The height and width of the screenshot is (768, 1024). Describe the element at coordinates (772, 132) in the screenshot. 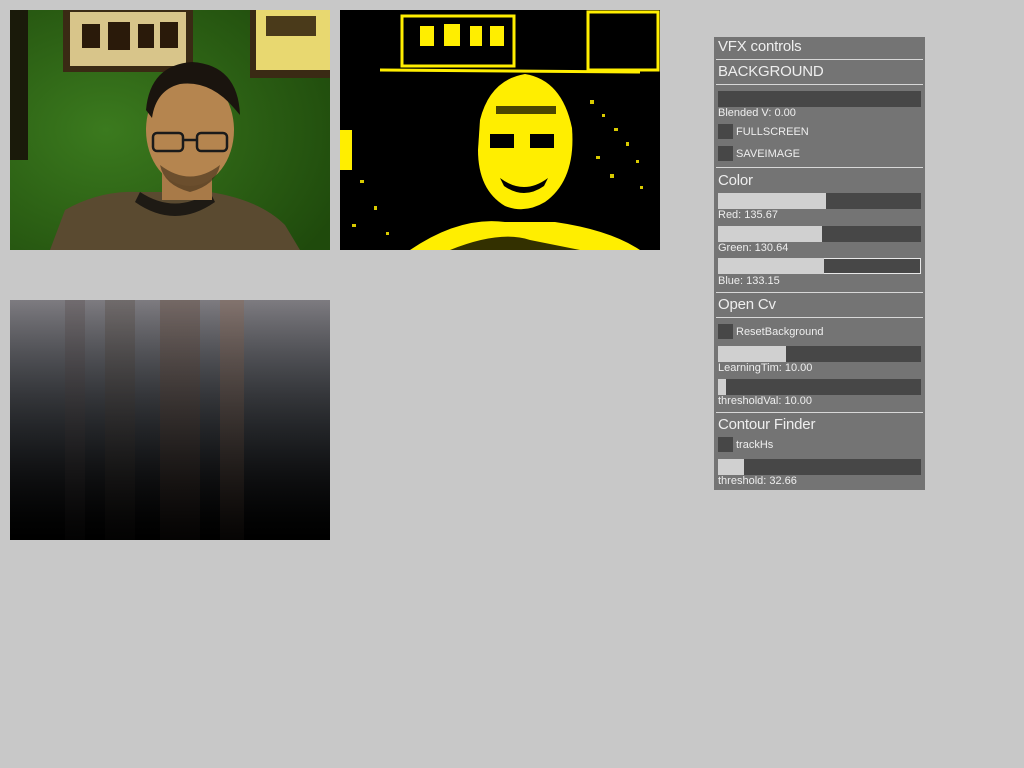

I see `fullscreen-label: FULLSCREEN` at that location.